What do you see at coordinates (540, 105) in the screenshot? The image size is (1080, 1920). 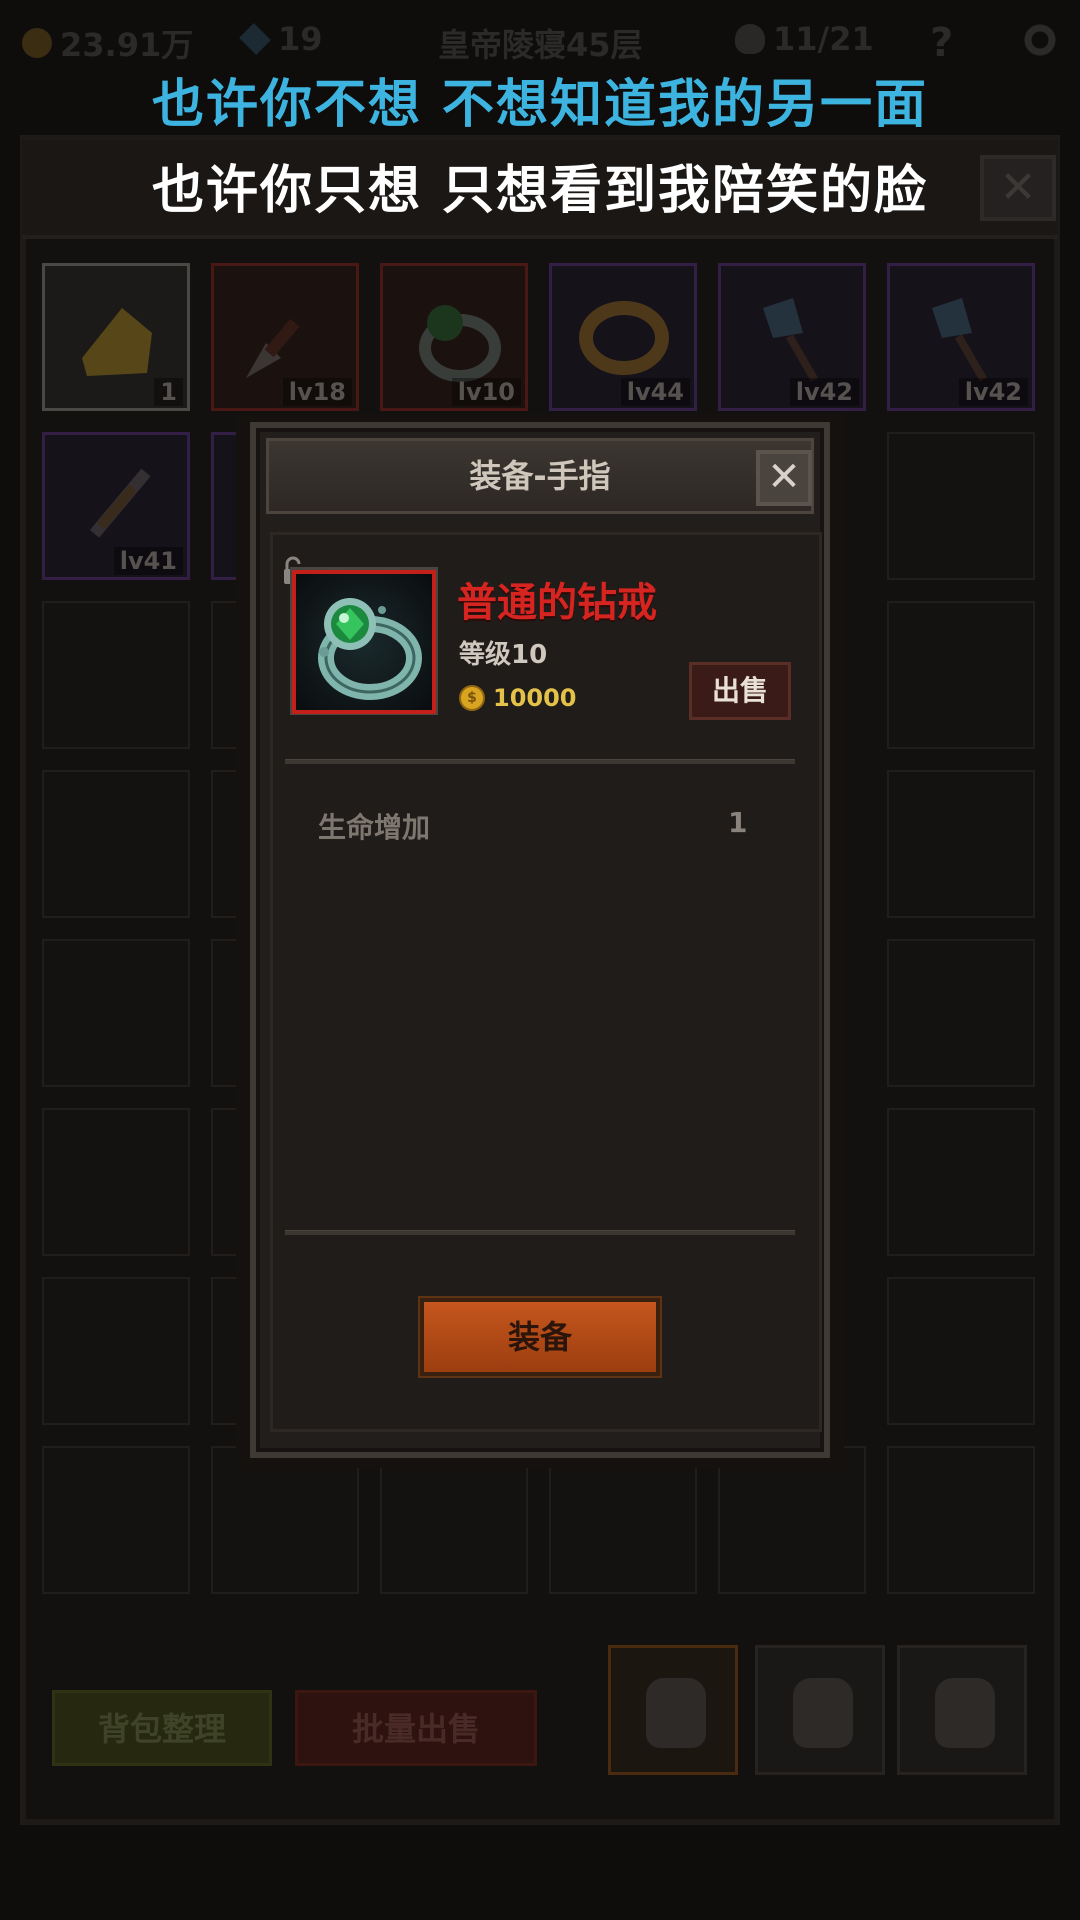 I see `lyric-line-1: 也许你不想 不想知道我的另一面` at bounding box center [540, 105].